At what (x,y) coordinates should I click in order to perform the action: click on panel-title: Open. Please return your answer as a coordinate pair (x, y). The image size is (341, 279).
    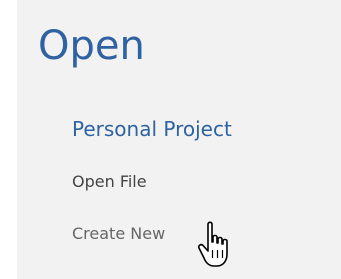
    Looking at the image, I should click on (91, 46).